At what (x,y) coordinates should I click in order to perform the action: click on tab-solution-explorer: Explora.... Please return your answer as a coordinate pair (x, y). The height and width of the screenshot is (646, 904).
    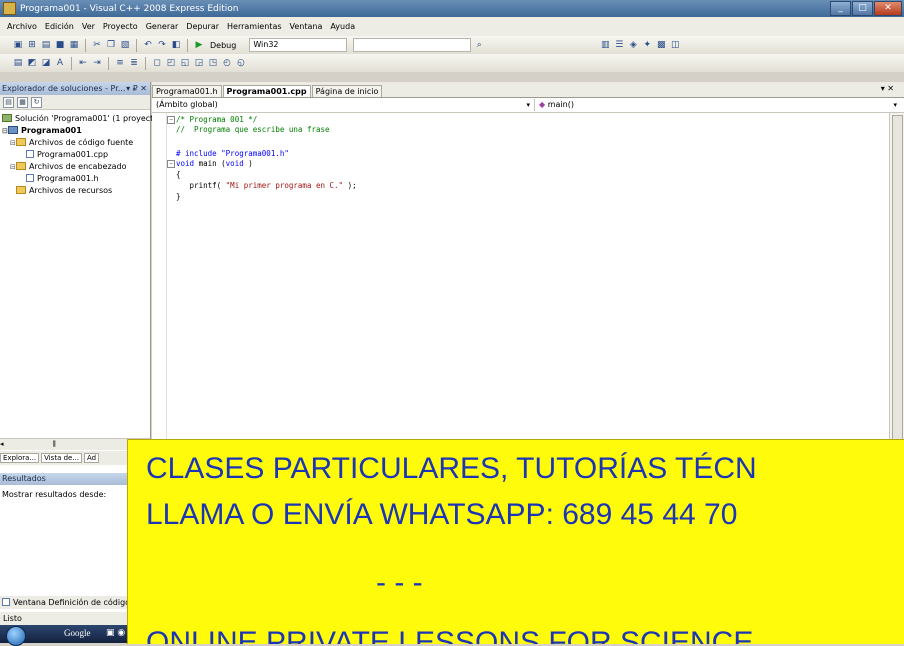
    Looking at the image, I should click on (20, 458).